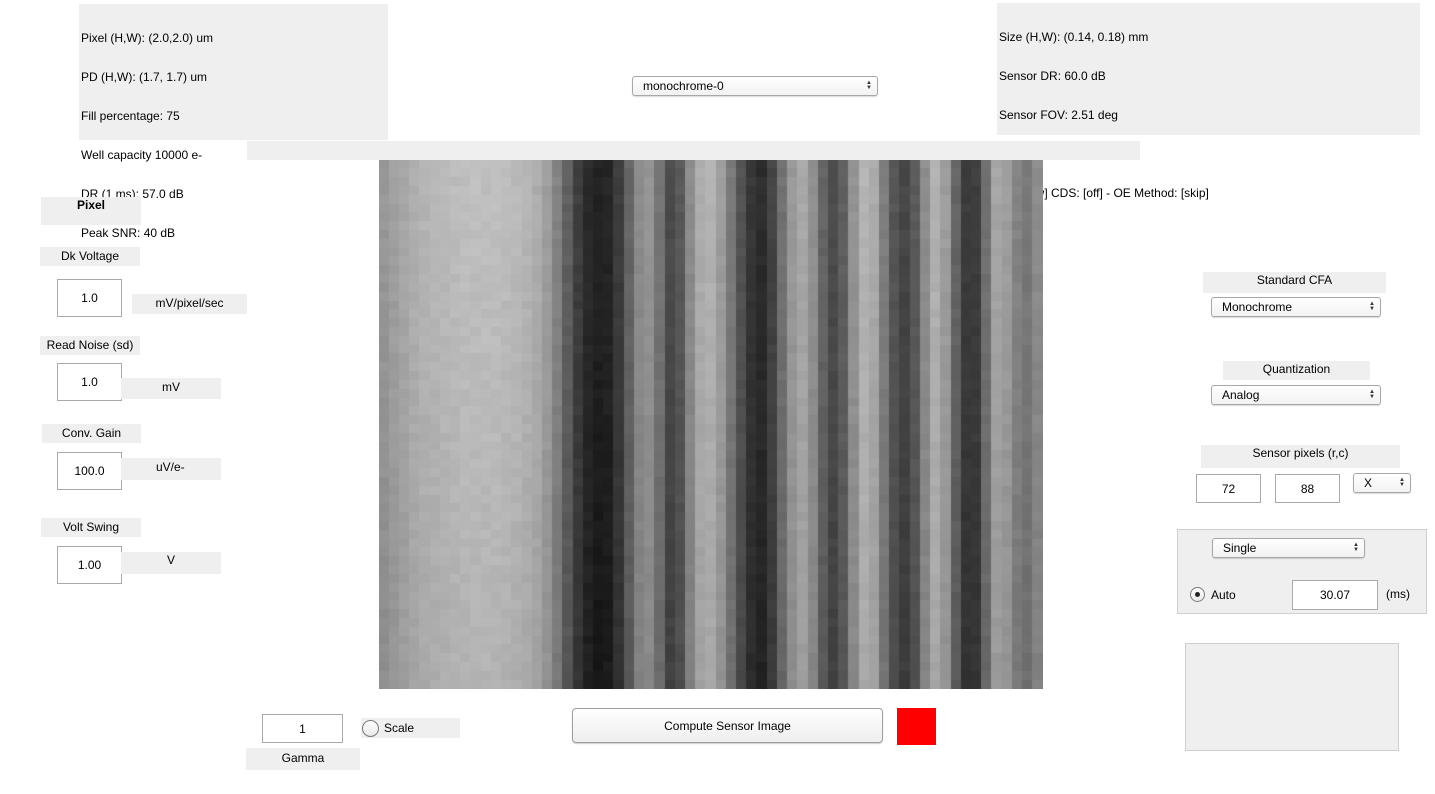 The width and height of the screenshot is (1435, 794). What do you see at coordinates (1240, 548) in the screenshot?
I see `exposure-mode-value: Single` at bounding box center [1240, 548].